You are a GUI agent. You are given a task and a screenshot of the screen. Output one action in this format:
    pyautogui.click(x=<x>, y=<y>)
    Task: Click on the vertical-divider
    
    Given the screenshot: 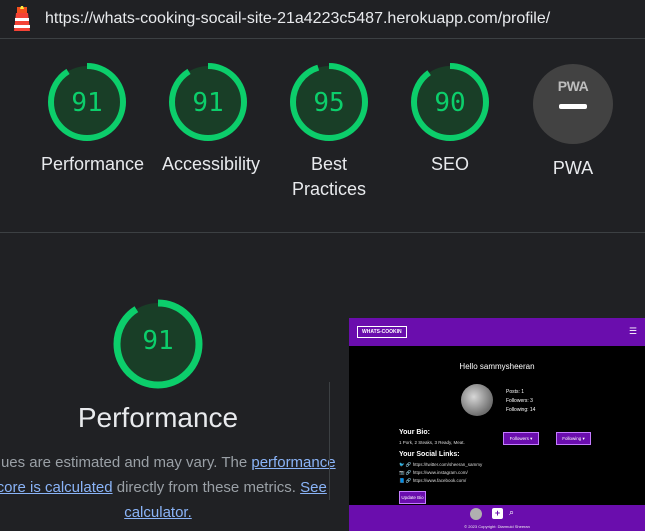 What is the action you would take?
    pyautogui.click(x=329, y=441)
    